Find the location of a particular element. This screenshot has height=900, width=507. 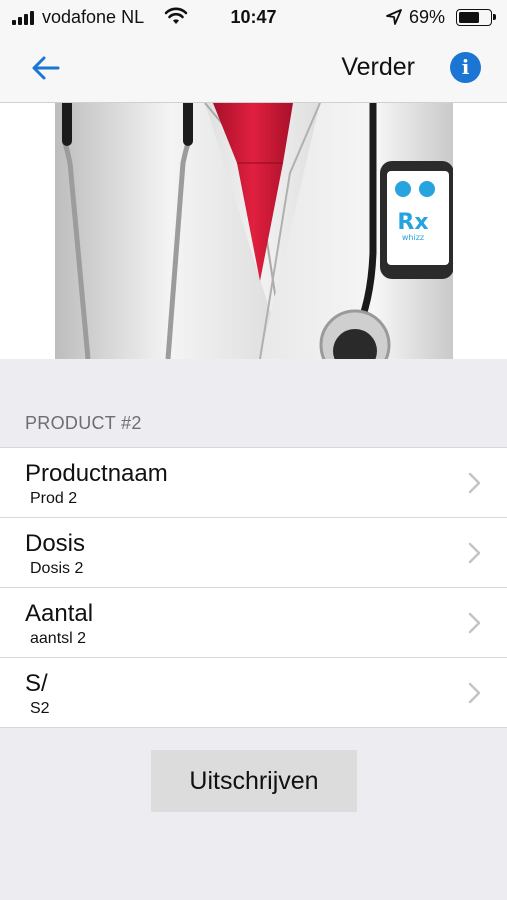

back-arrow-icon is located at coordinates (46, 68).